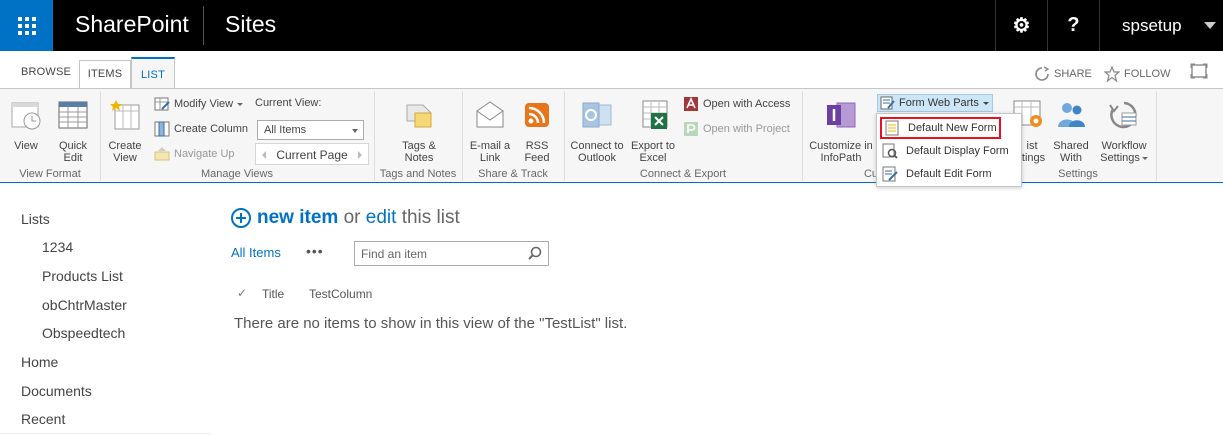 This screenshot has height=435, width=1223. What do you see at coordinates (39, 362) in the screenshot?
I see `nav-home: Home` at bounding box center [39, 362].